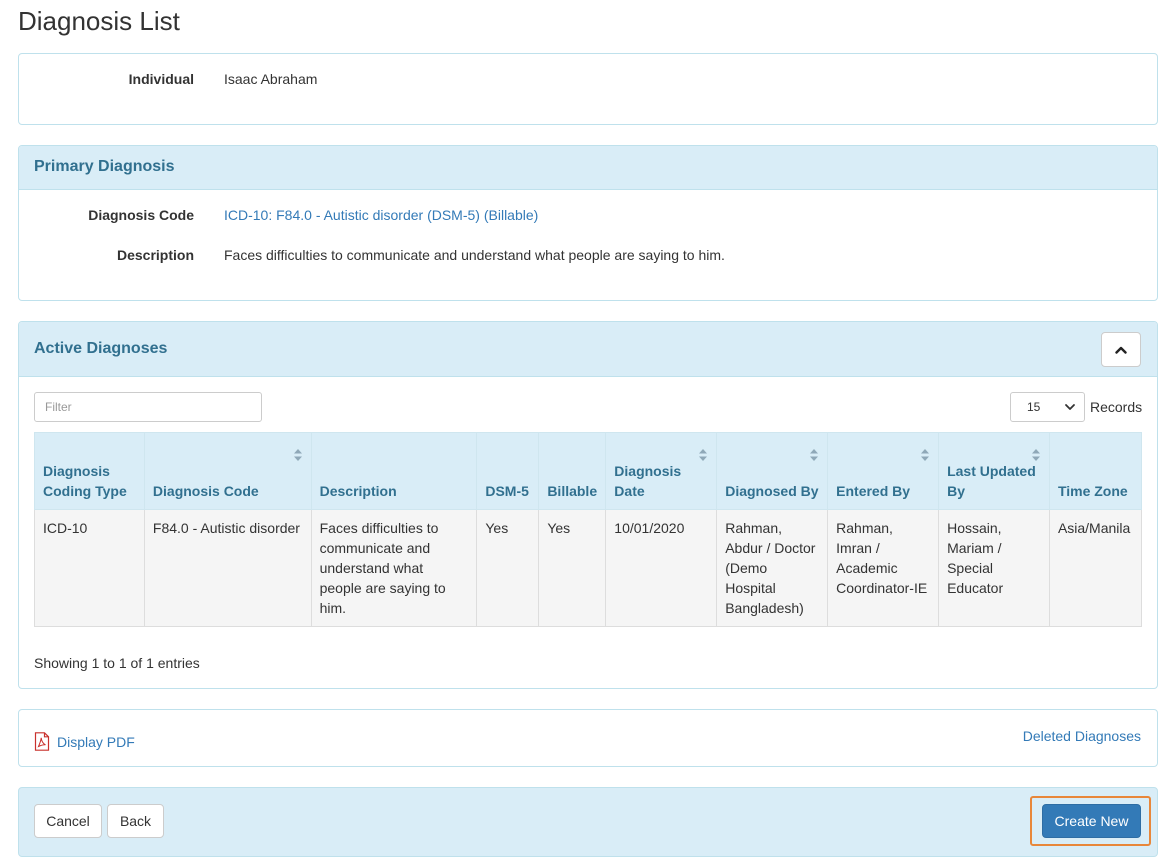 The height and width of the screenshot is (857, 1169). I want to click on footer-panel: Cancel Back Create New, so click(588, 822).